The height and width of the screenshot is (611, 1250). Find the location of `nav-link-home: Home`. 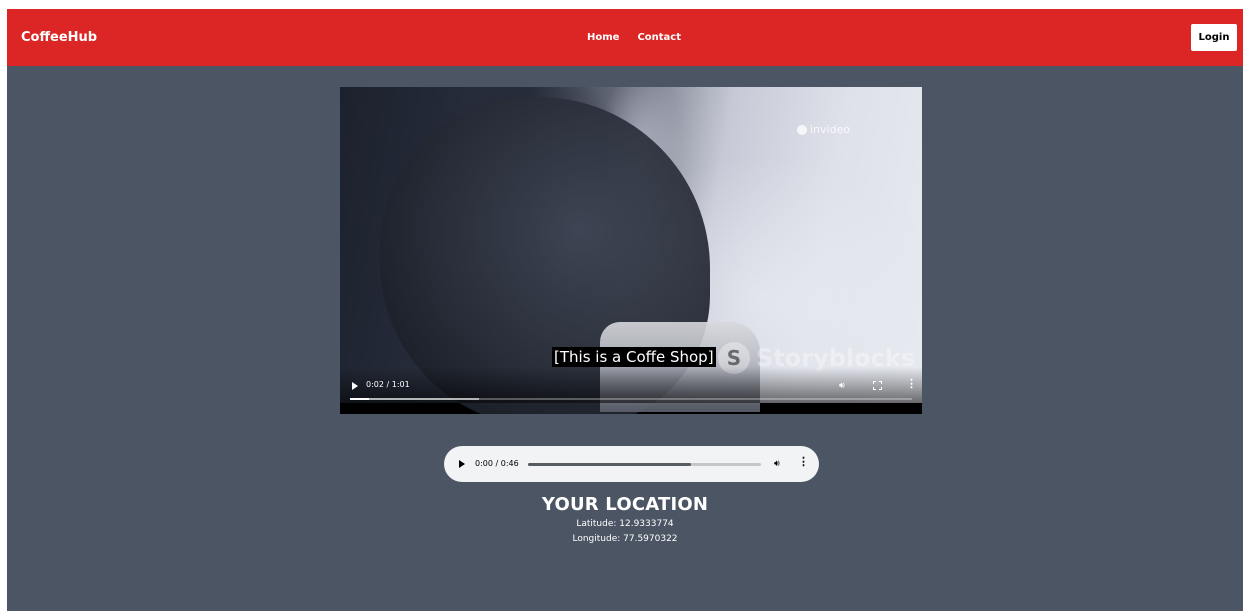

nav-link-home: Home is located at coordinates (603, 37).